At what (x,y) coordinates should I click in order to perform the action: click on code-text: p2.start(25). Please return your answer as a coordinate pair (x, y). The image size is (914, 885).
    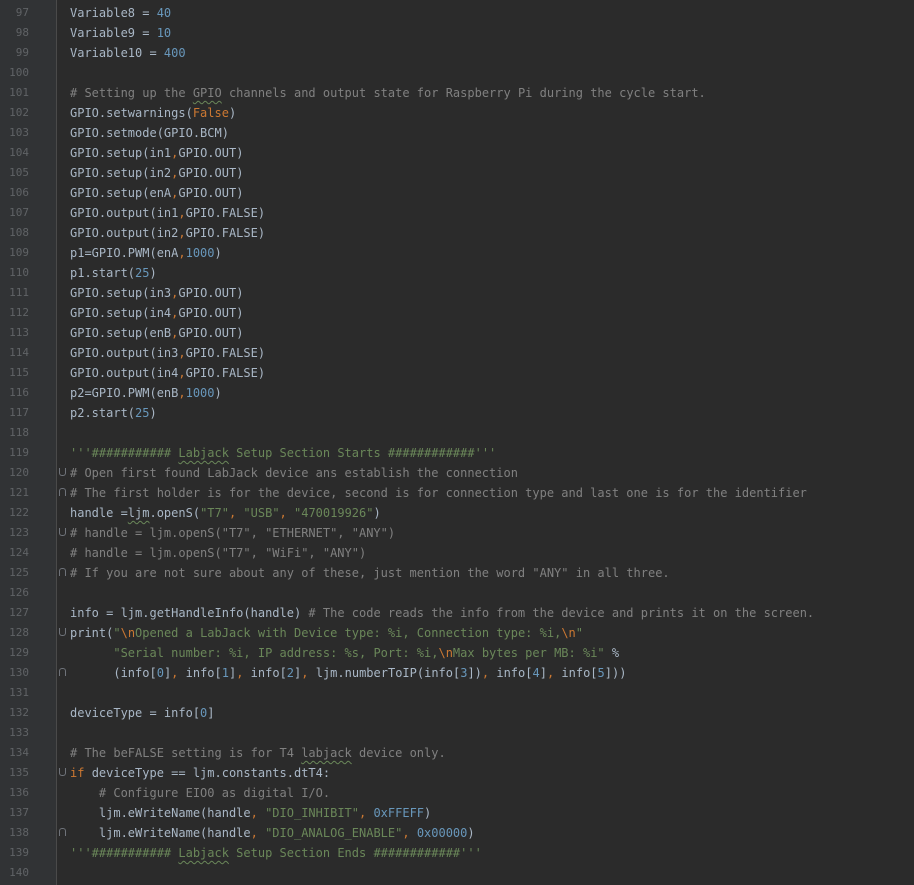
    Looking at the image, I should click on (113, 413).